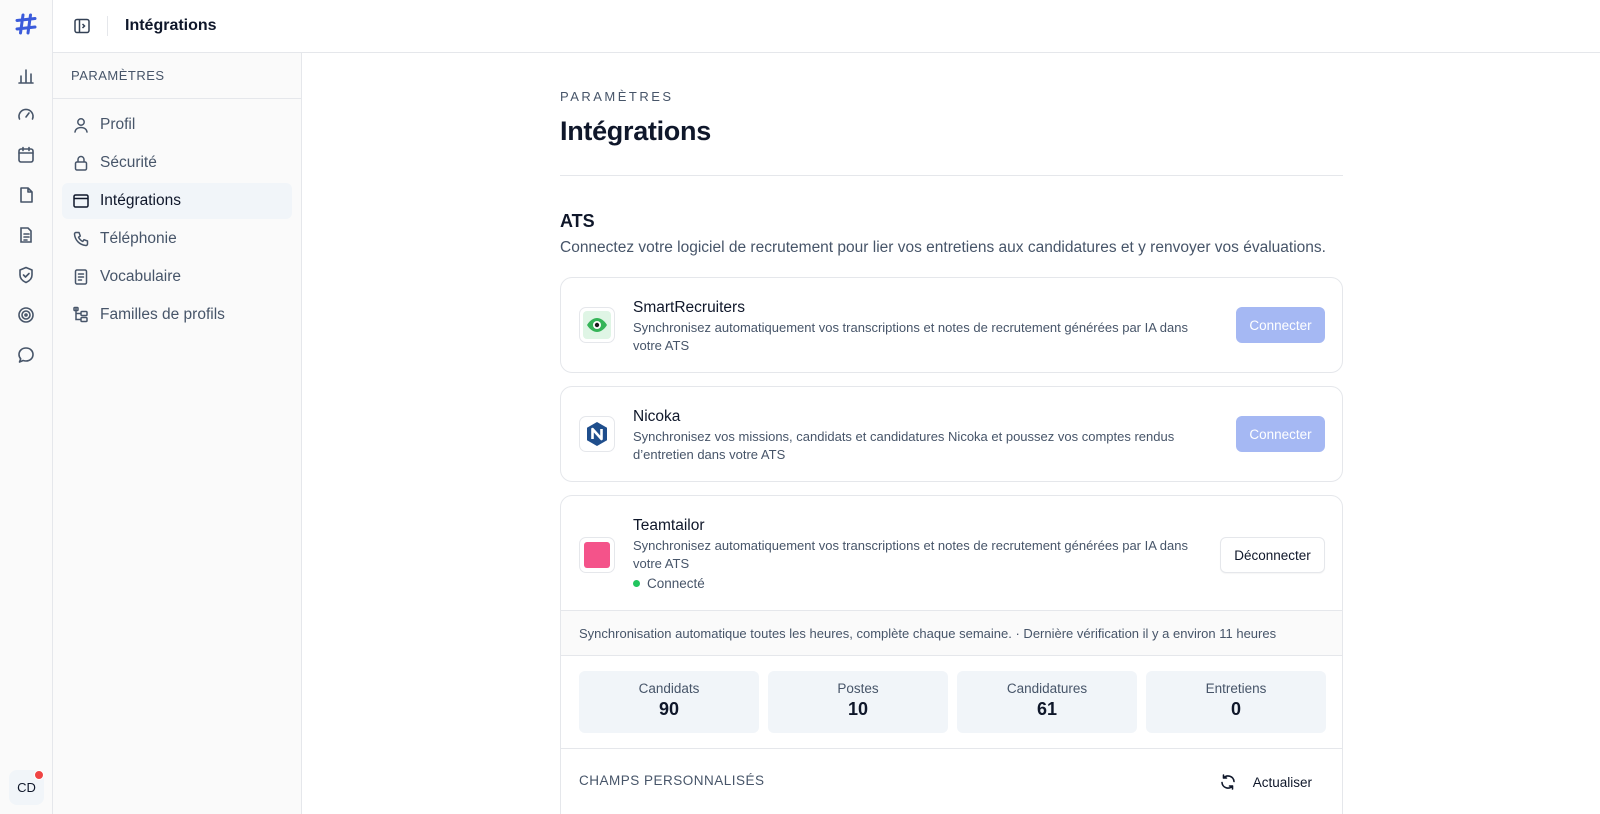 The image size is (1600, 814). What do you see at coordinates (858, 709) in the screenshot?
I see `stat-value: 10` at bounding box center [858, 709].